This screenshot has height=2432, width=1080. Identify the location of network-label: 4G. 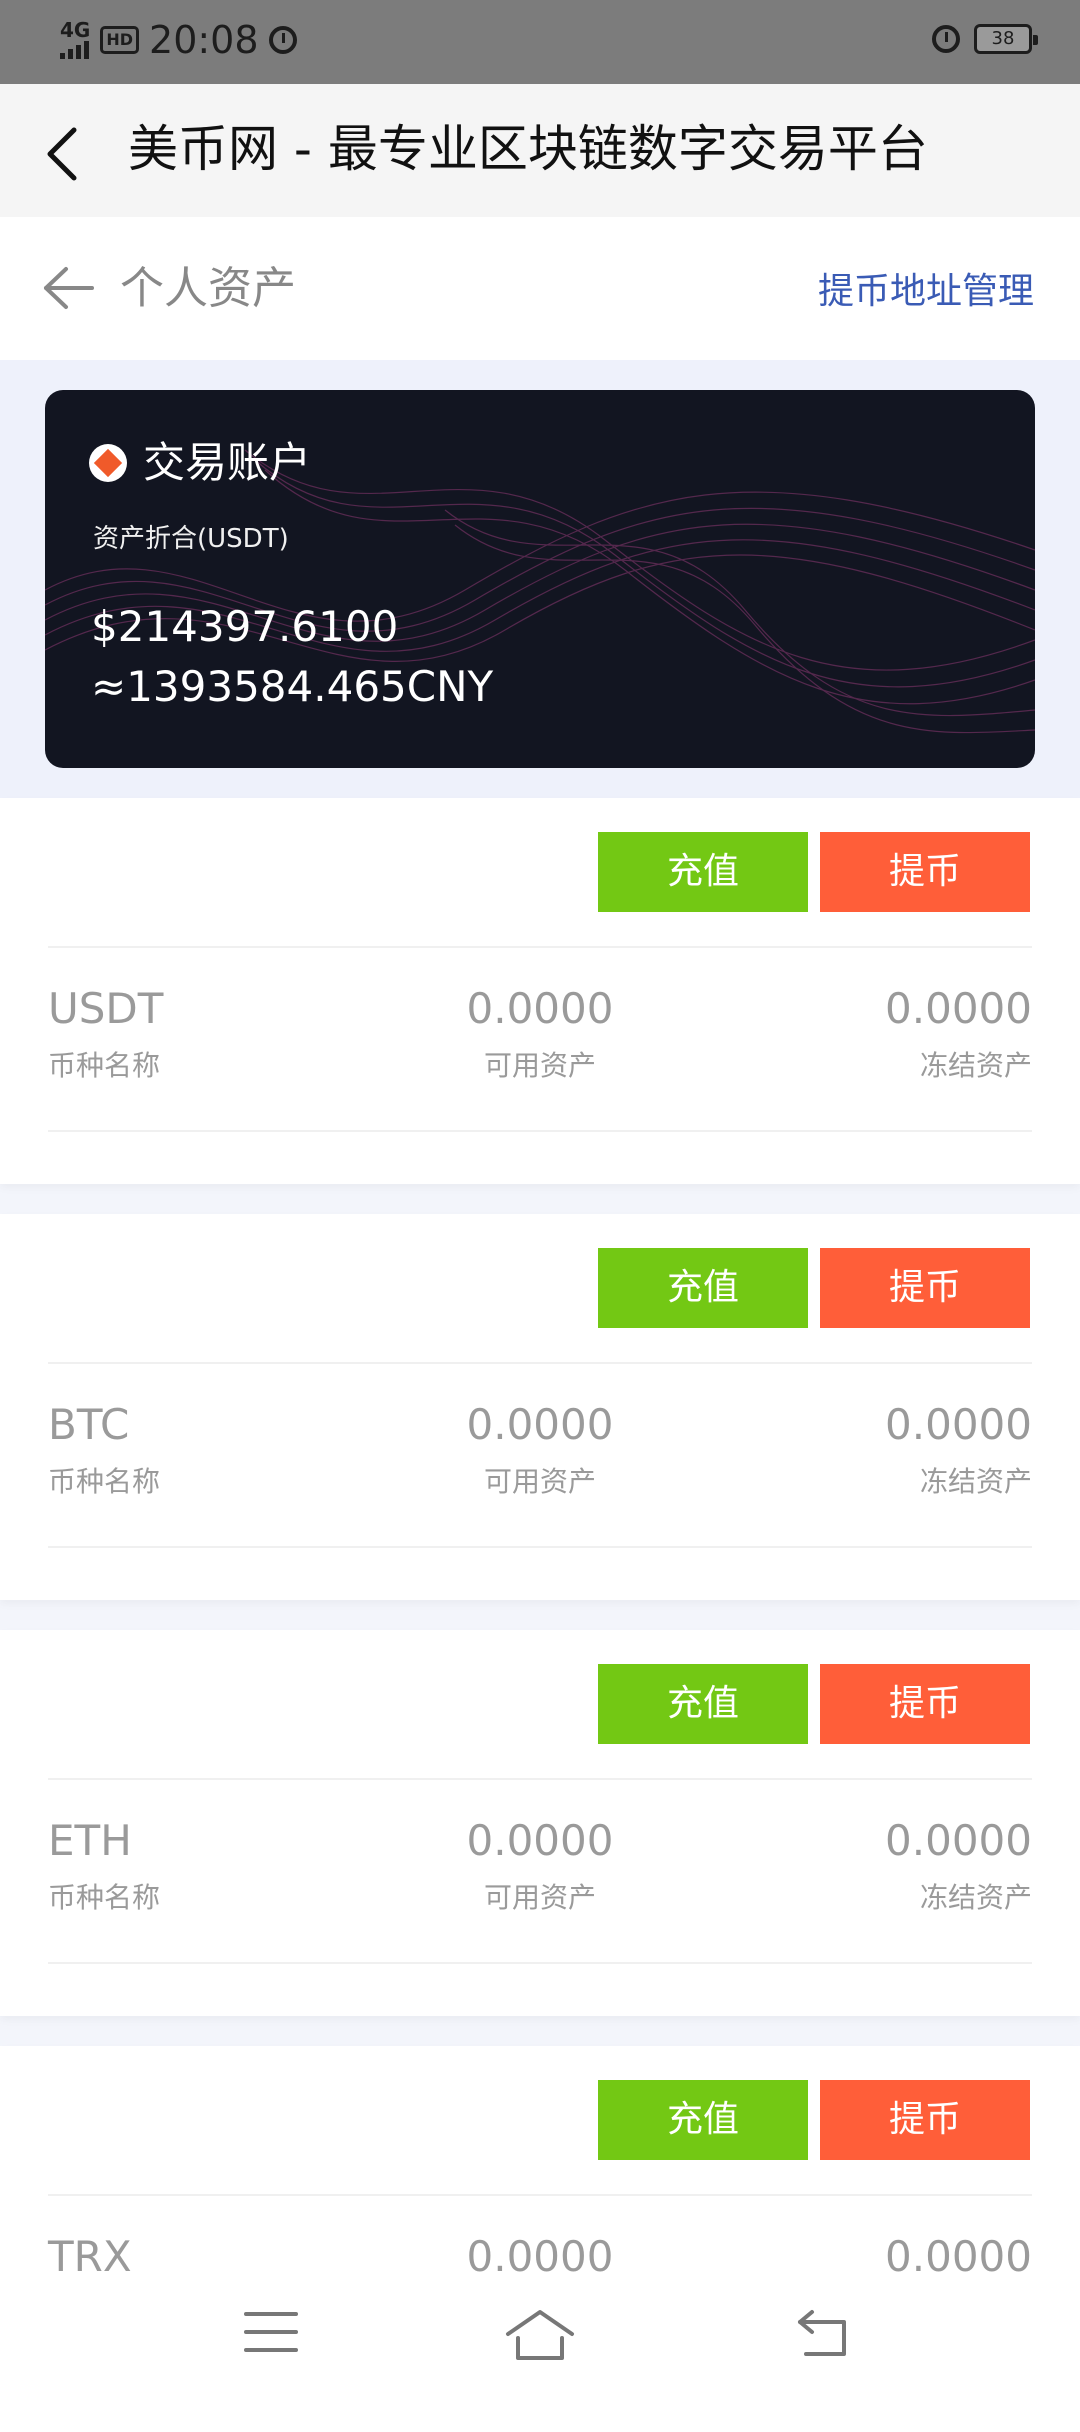
(75, 30).